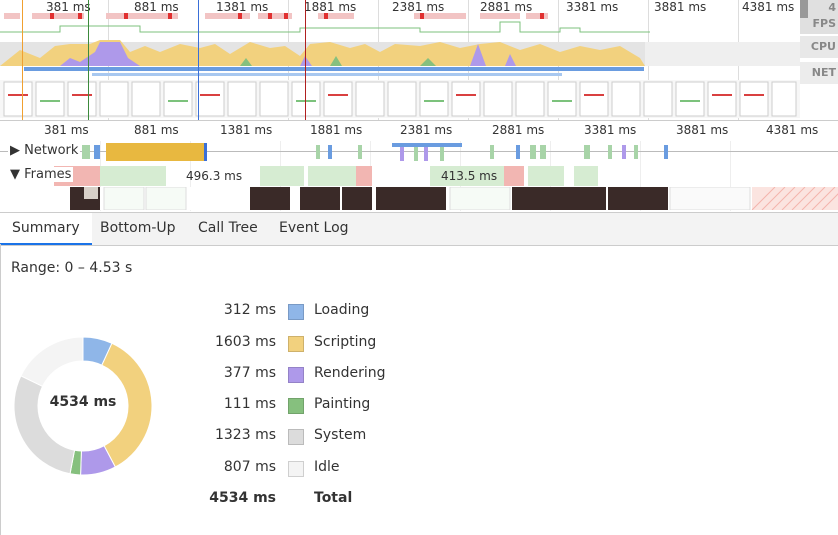  I want to click on frames-track: ▼ Frames 496.3 ms 413.5 ms, so click(419, 176).